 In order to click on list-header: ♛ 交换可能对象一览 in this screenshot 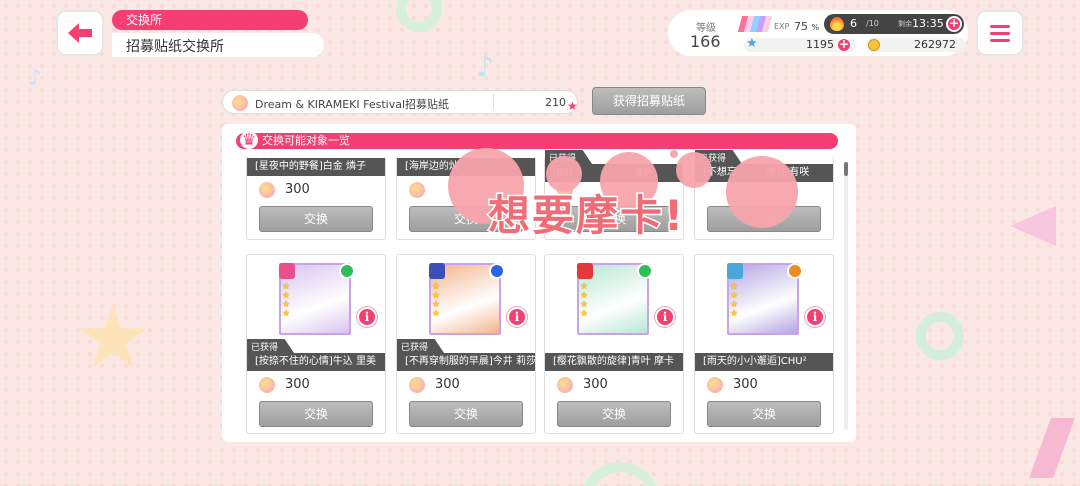, I will do `click(537, 139)`.